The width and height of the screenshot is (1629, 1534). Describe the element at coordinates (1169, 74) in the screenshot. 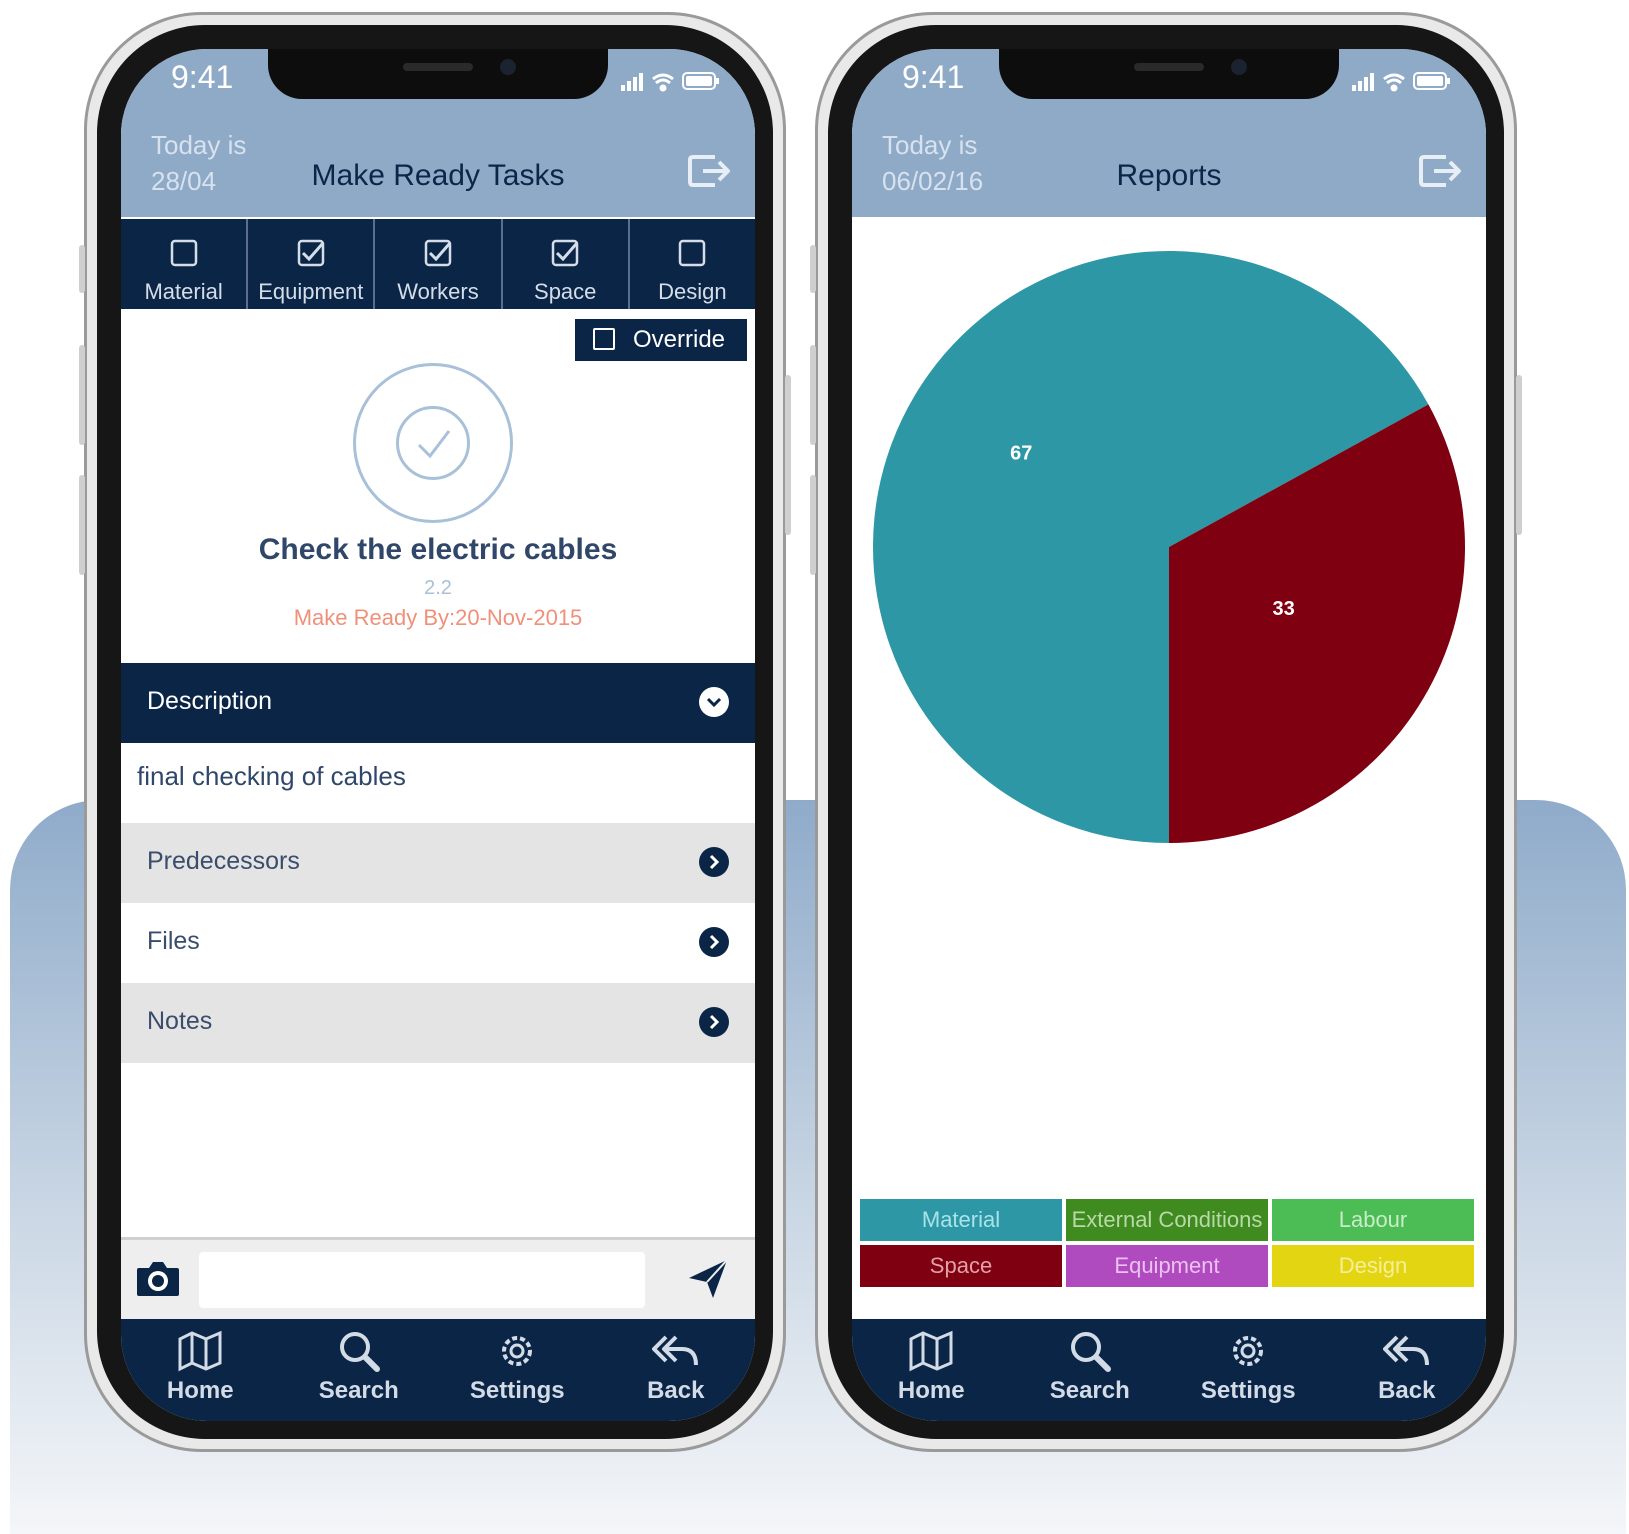

I see `notch` at that location.